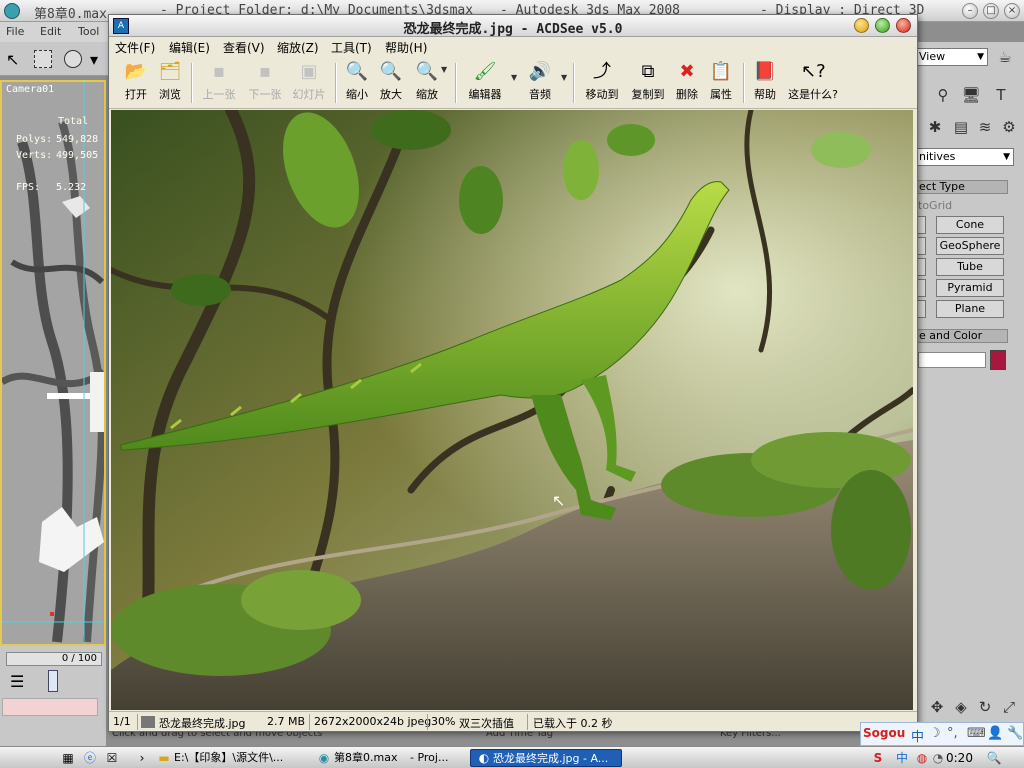 The height and width of the screenshot is (768, 1024). I want to click on timeline-marker, so click(53, 681).